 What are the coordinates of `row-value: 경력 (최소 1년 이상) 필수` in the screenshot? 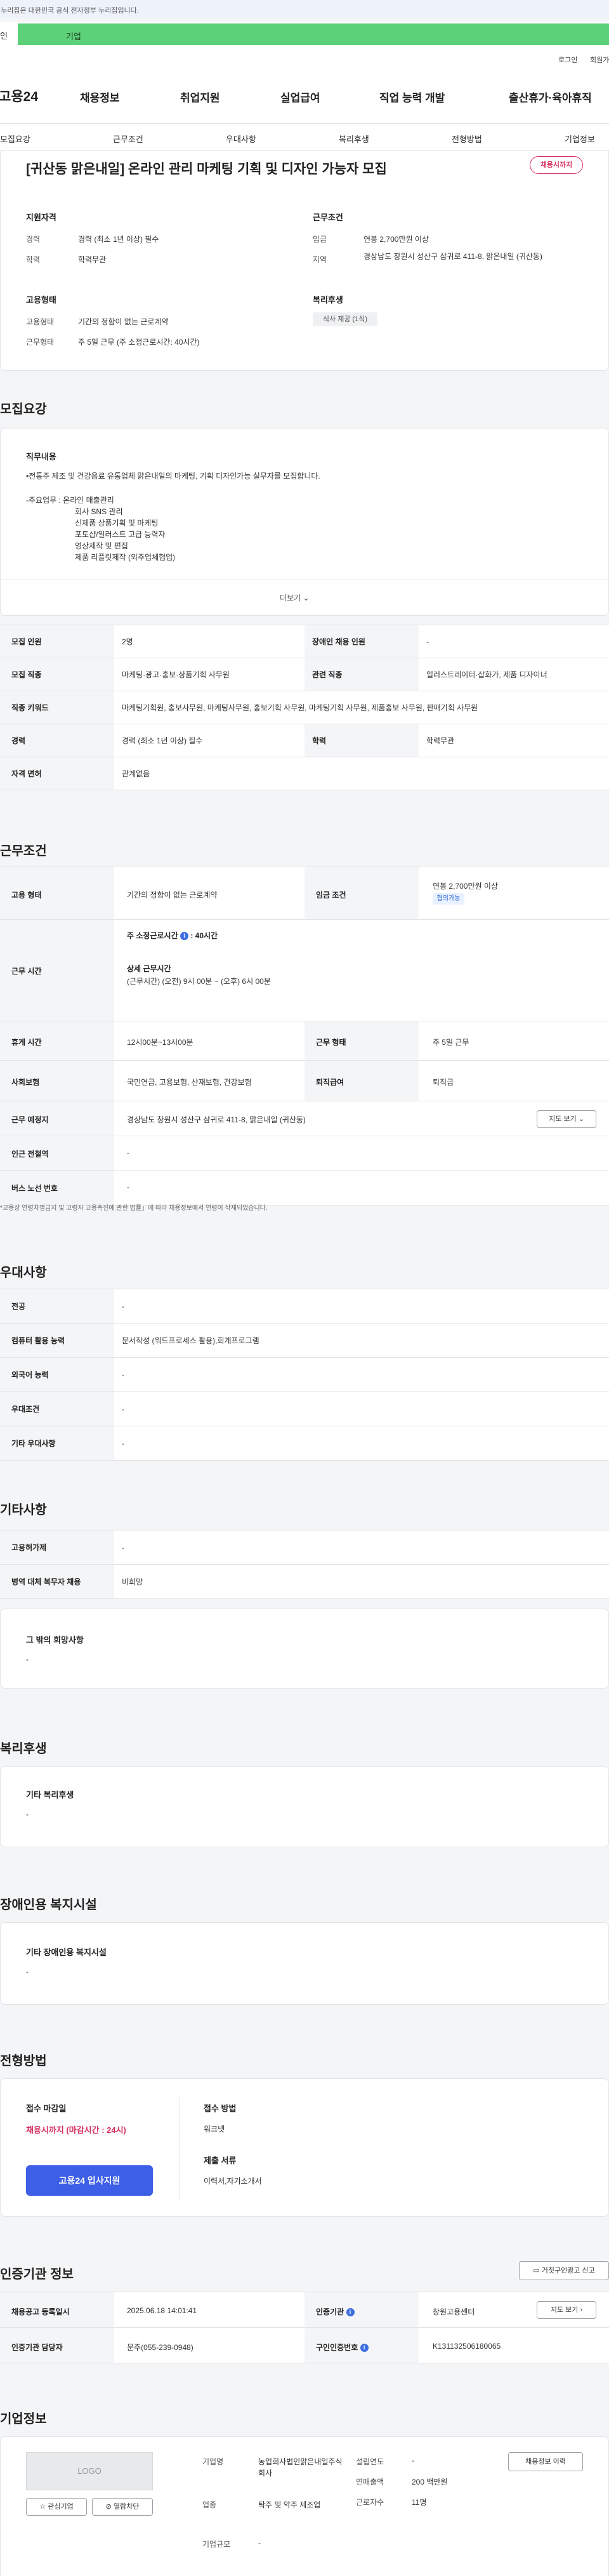 It's located at (209, 740).